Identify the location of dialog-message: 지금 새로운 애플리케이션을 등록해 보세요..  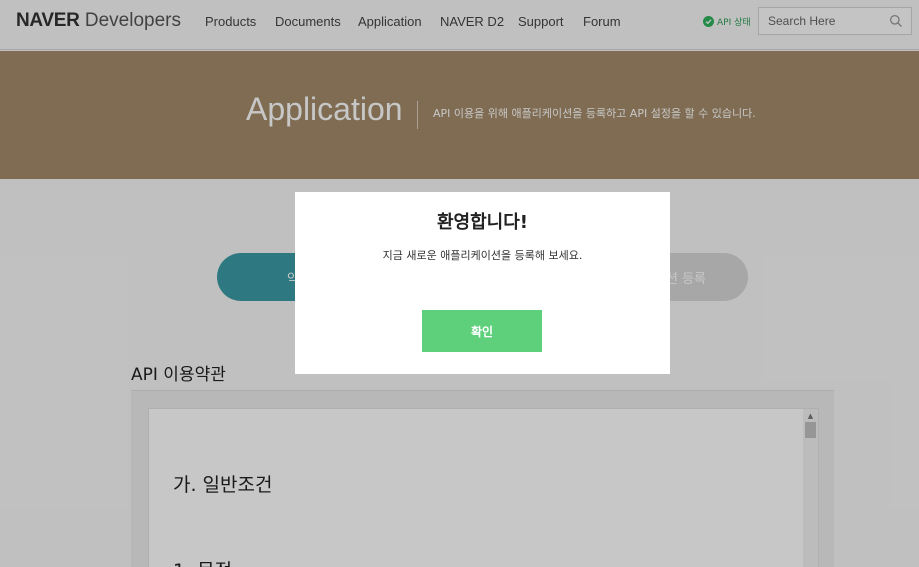
(482, 255).